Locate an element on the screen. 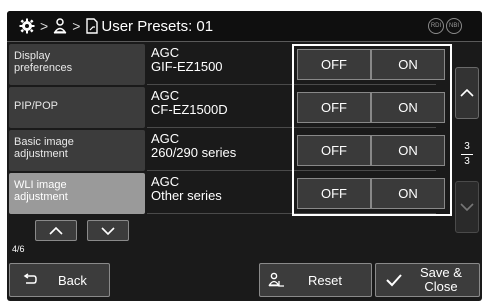 The image size is (488, 304). setting-row-agc-gif-ez1500: AGC GIF-EZ1500 OFF ON is located at coordinates (296, 64).